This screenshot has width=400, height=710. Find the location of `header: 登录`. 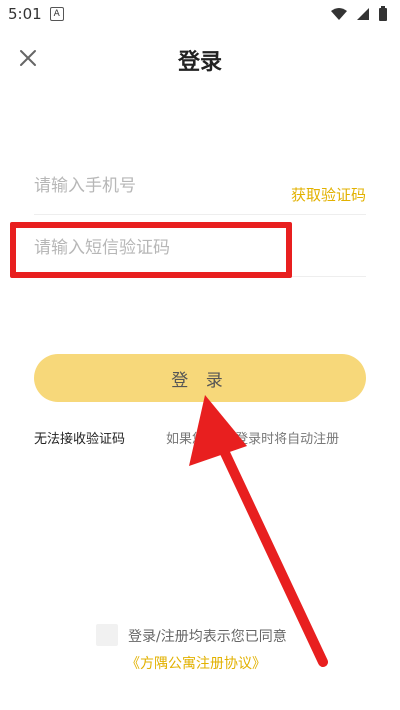

header: 登录 is located at coordinates (200, 60).